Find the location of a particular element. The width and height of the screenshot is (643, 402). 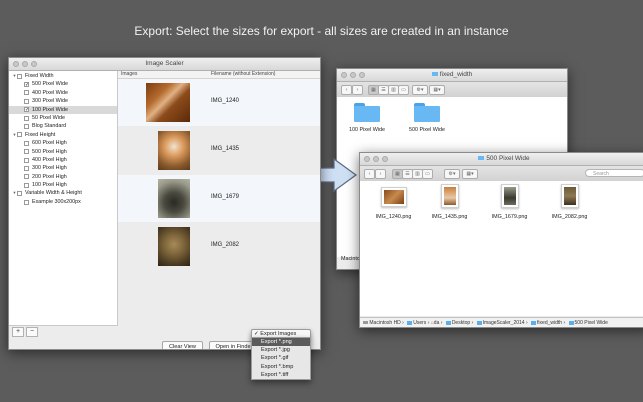

tree-item: 50 Pixel Wide is located at coordinates (63, 118).